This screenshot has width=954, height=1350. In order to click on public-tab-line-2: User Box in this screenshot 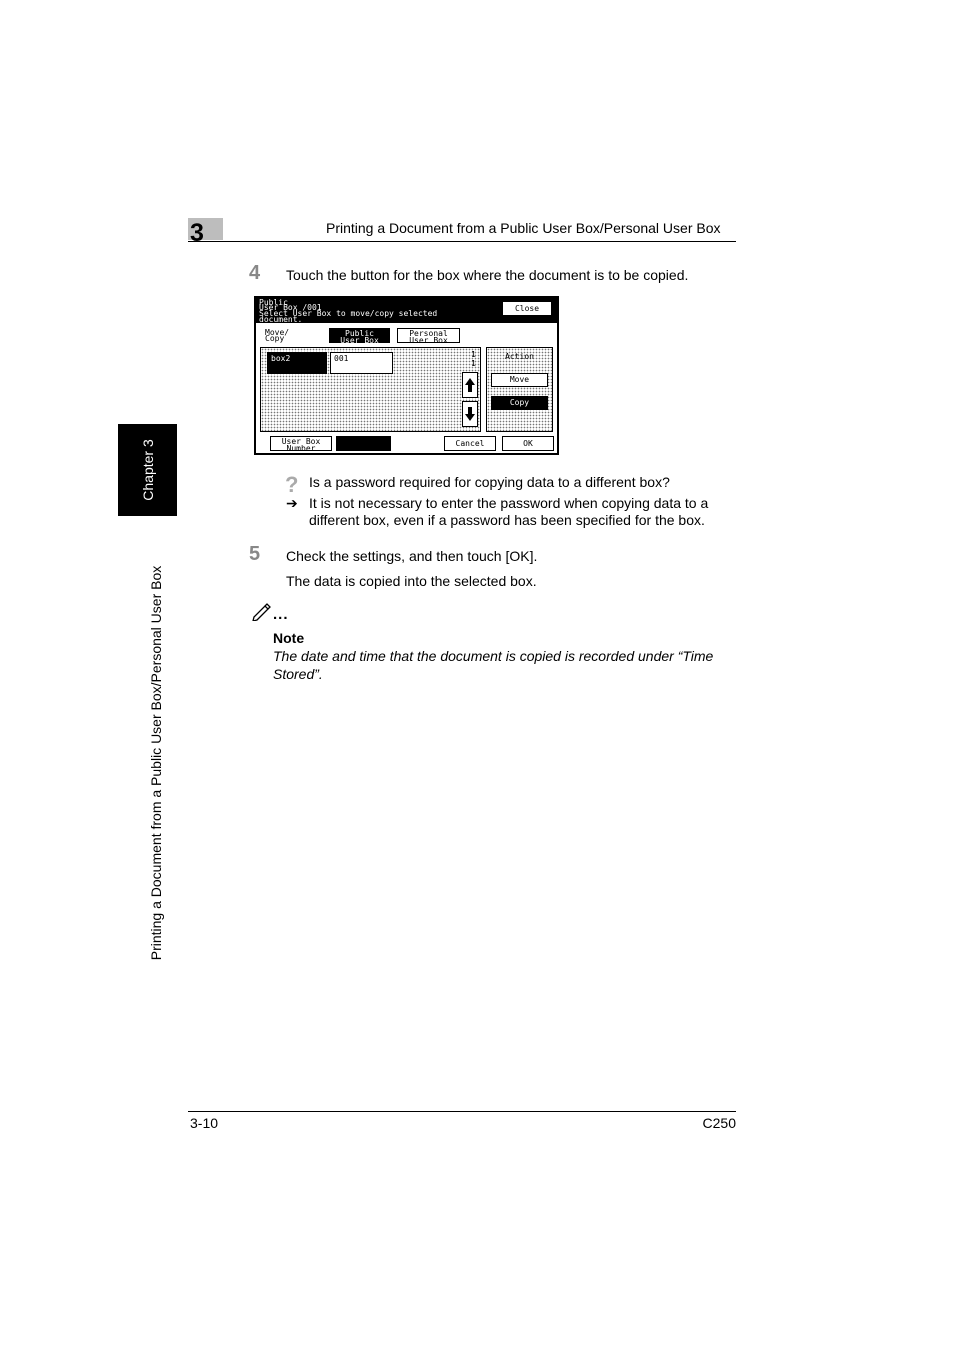, I will do `click(359, 340)`.